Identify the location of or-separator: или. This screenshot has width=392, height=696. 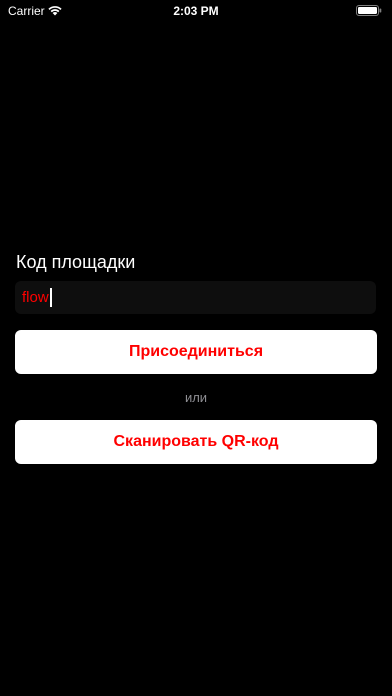
(196, 397).